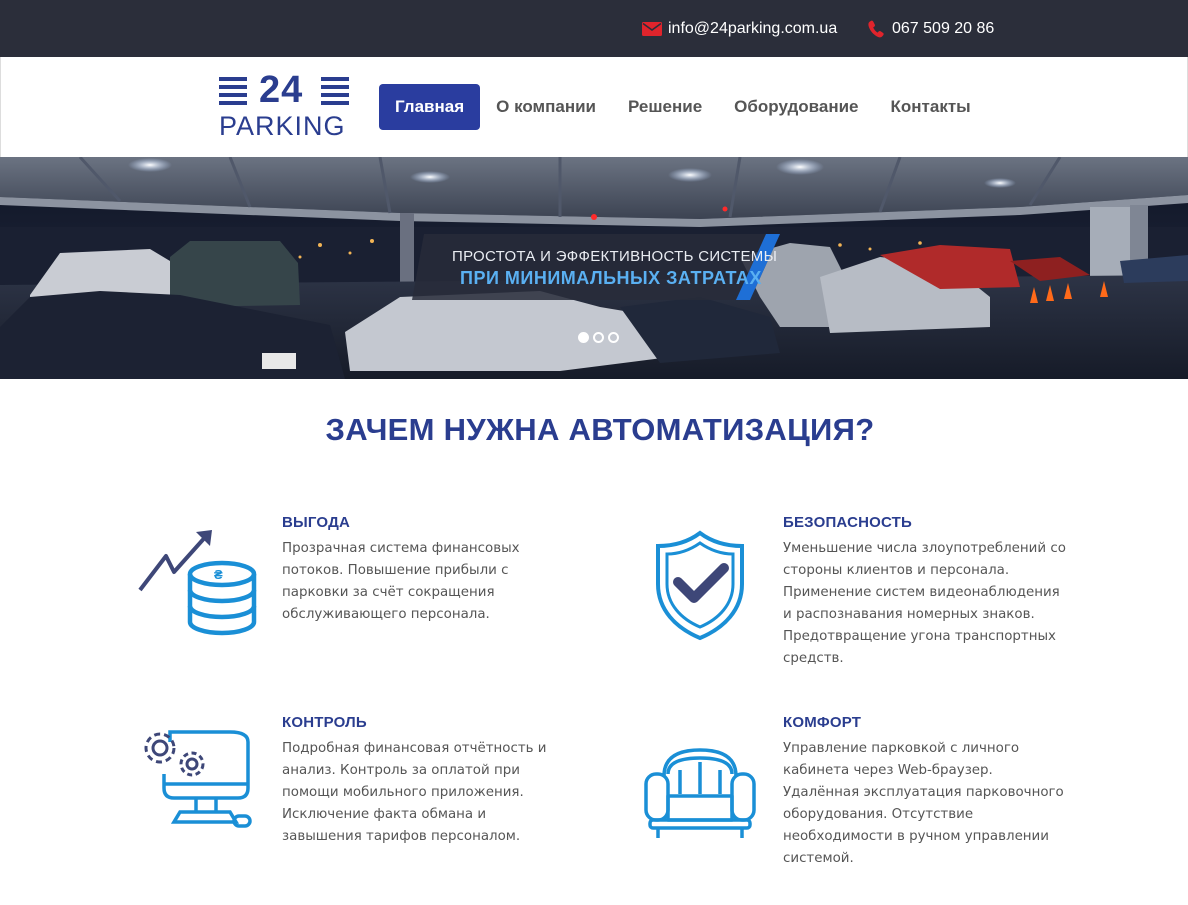 Image resolution: width=1188 pixels, height=905 pixels. What do you see at coordinates (753, 28) in the screenshot?
I see `email-text: info@24parking.com.ua` at bounding box center [753, 28].